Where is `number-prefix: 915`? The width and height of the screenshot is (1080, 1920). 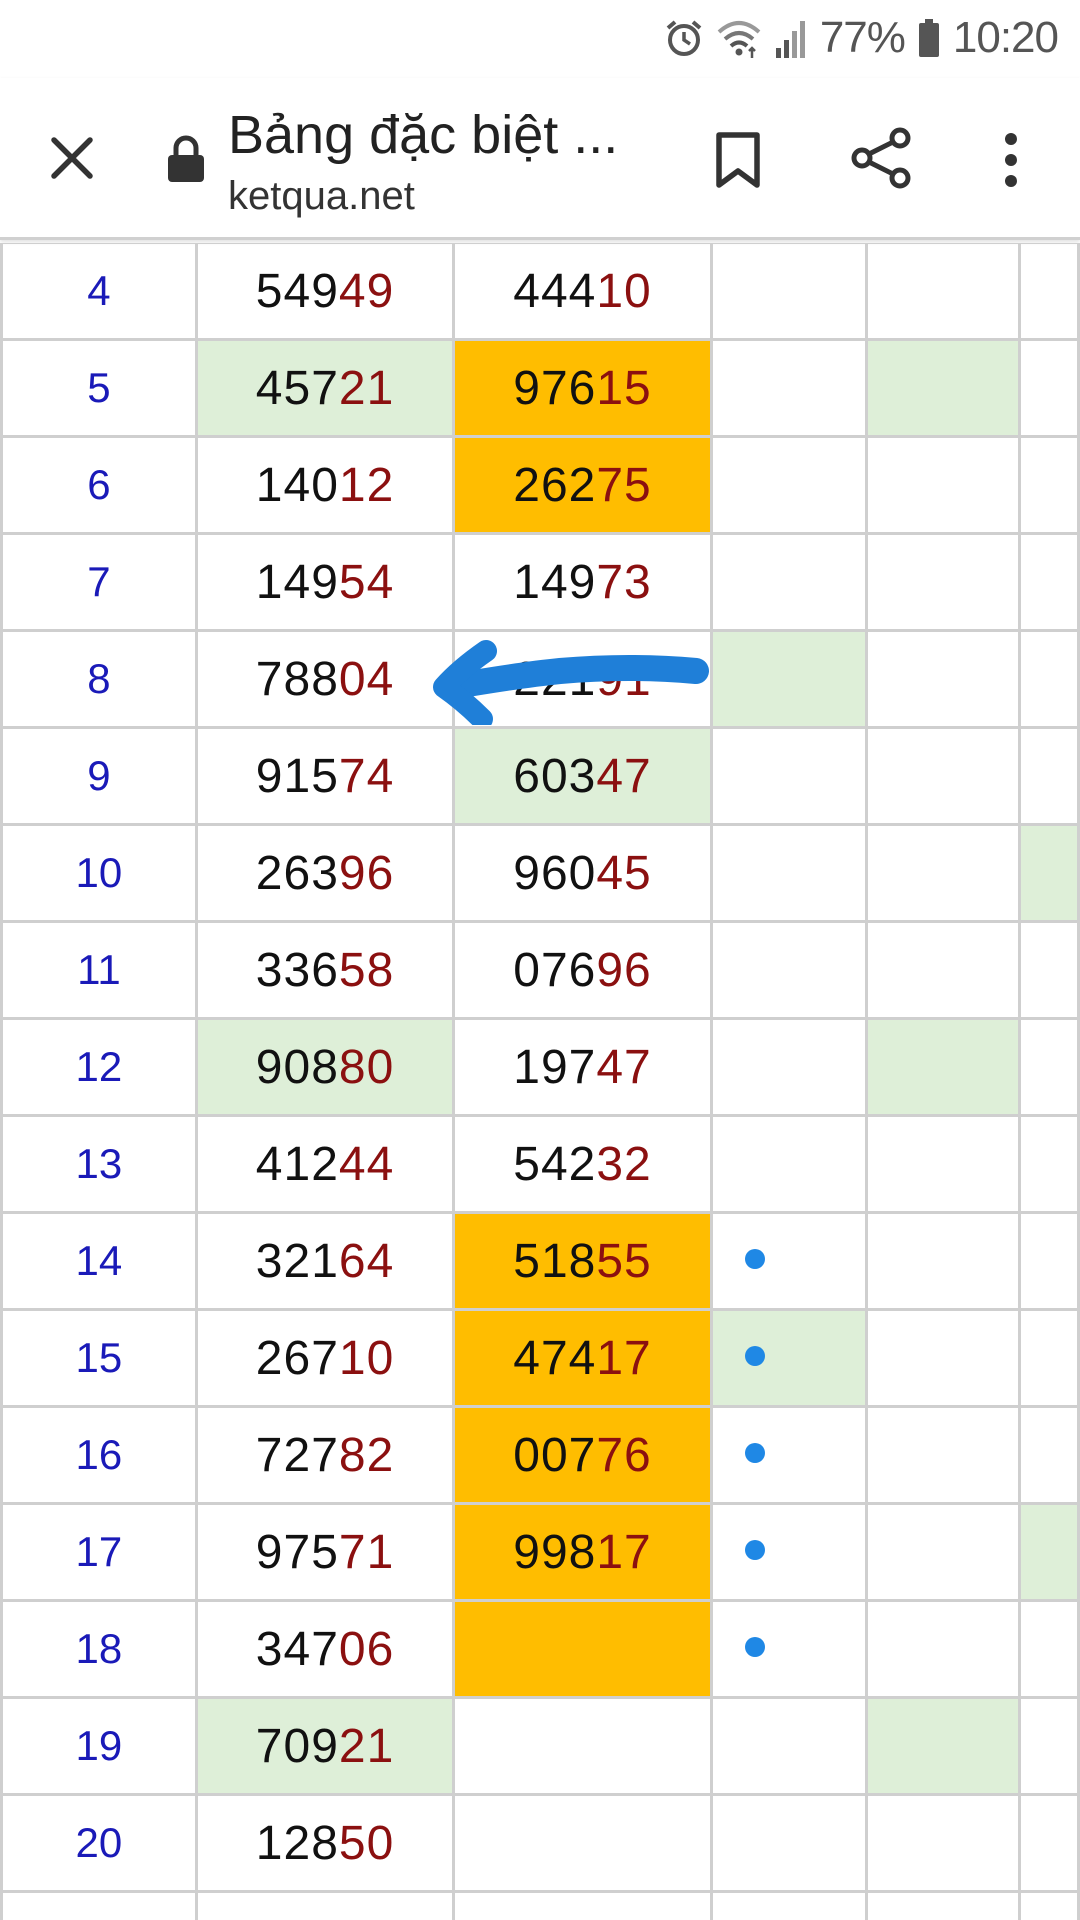
number-prefix: 915 is located at coordinates (297, 776).